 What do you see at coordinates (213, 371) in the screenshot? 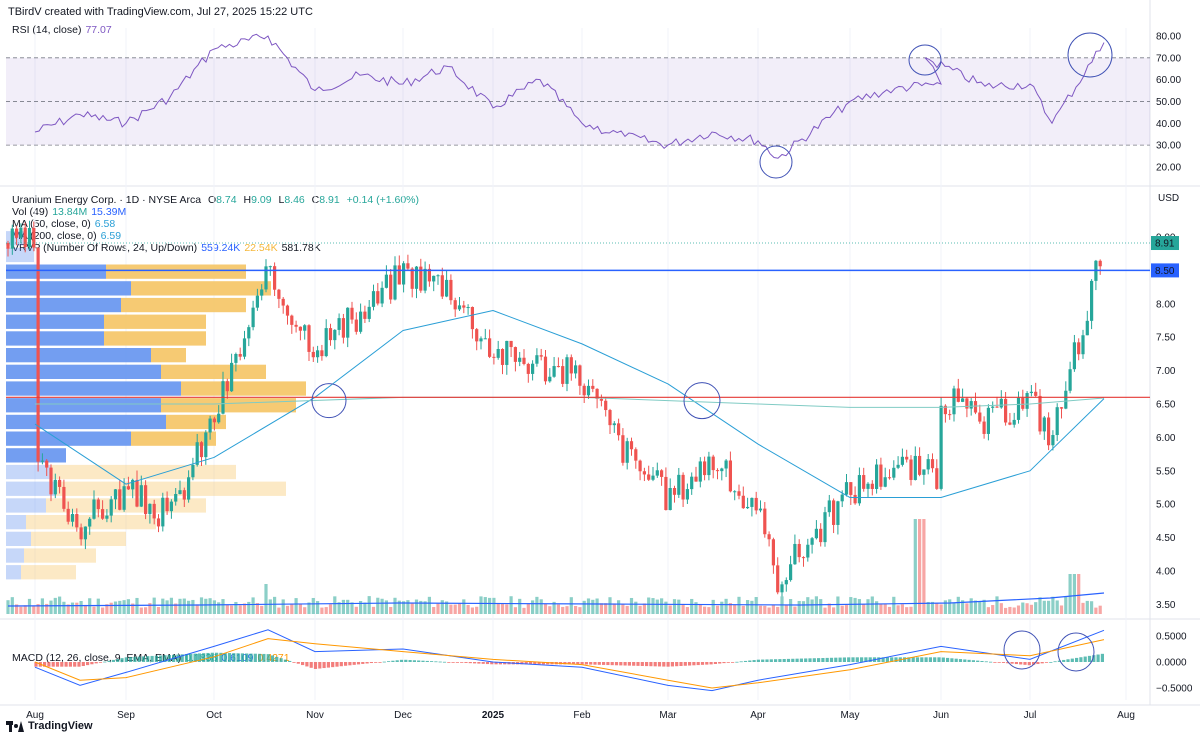
I see `vrvp-down-bar` at bounding box center [213, 371].